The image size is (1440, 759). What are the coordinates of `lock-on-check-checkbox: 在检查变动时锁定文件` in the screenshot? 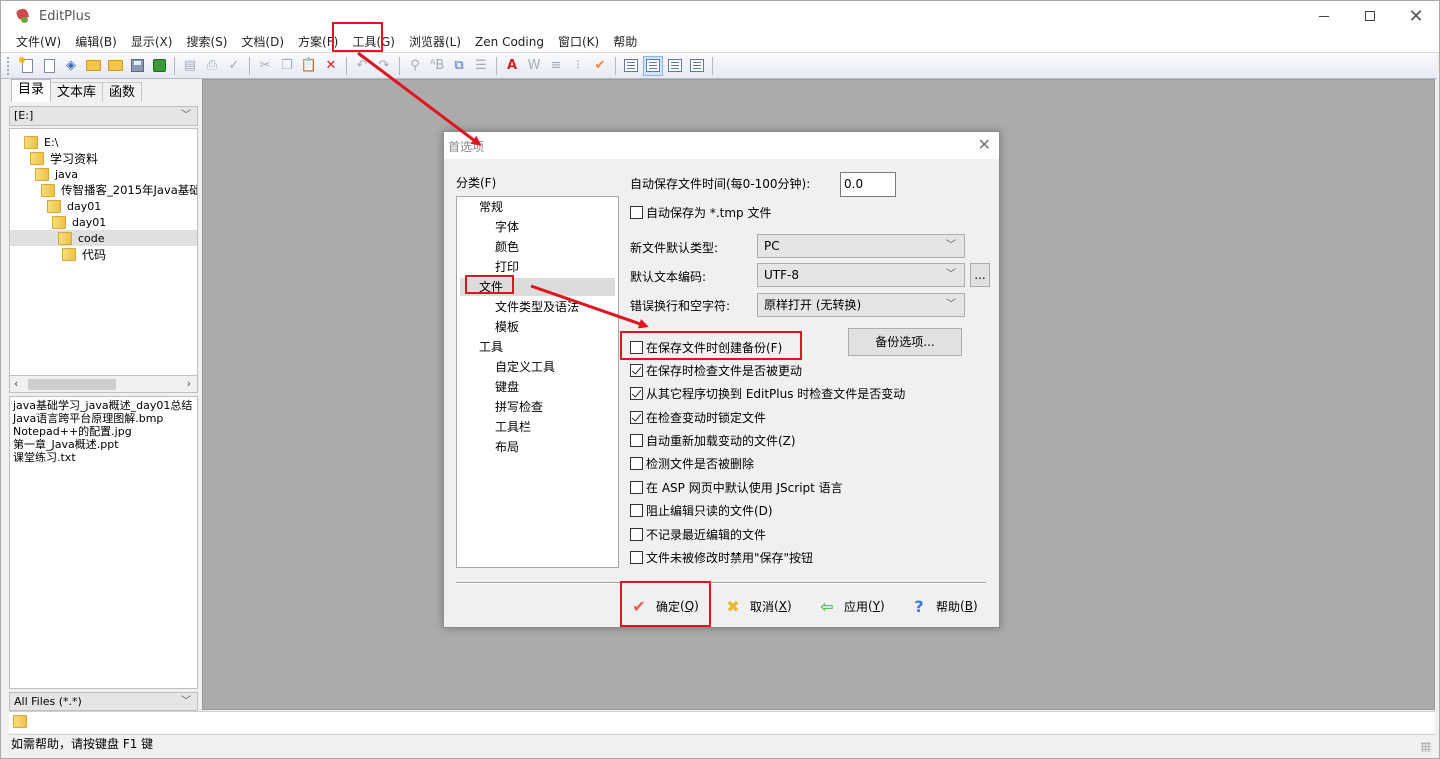 It's located at (698, 417).